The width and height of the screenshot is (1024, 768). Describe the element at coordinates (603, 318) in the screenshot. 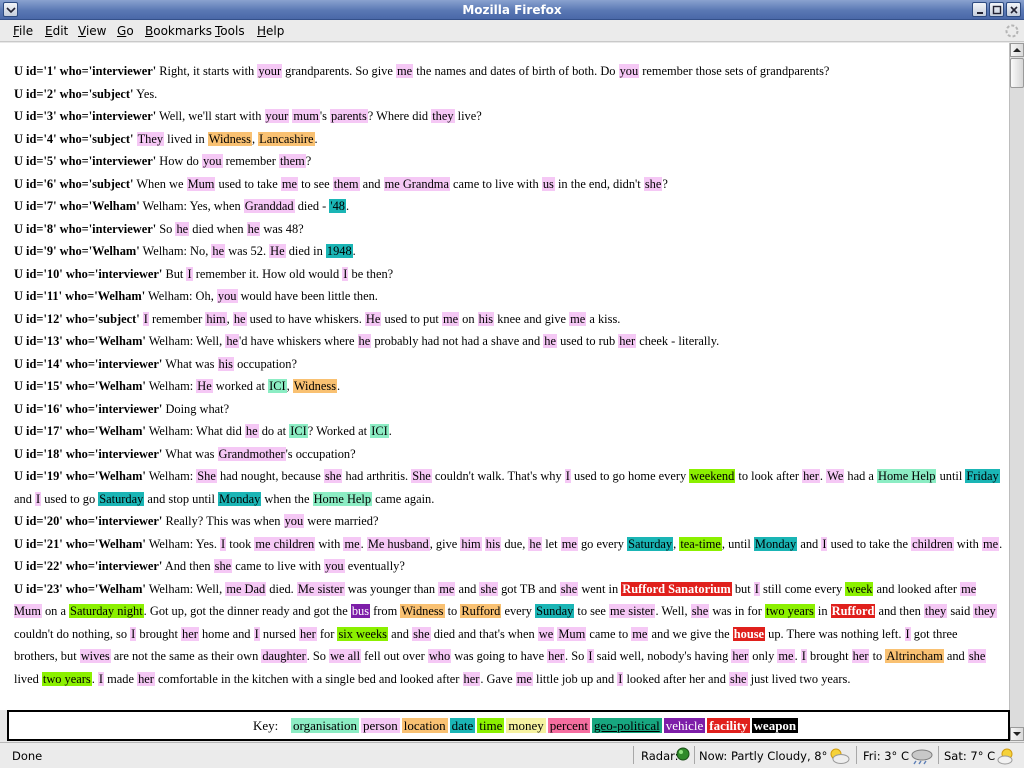

I see `utterance-text: a kiss.` at that location.